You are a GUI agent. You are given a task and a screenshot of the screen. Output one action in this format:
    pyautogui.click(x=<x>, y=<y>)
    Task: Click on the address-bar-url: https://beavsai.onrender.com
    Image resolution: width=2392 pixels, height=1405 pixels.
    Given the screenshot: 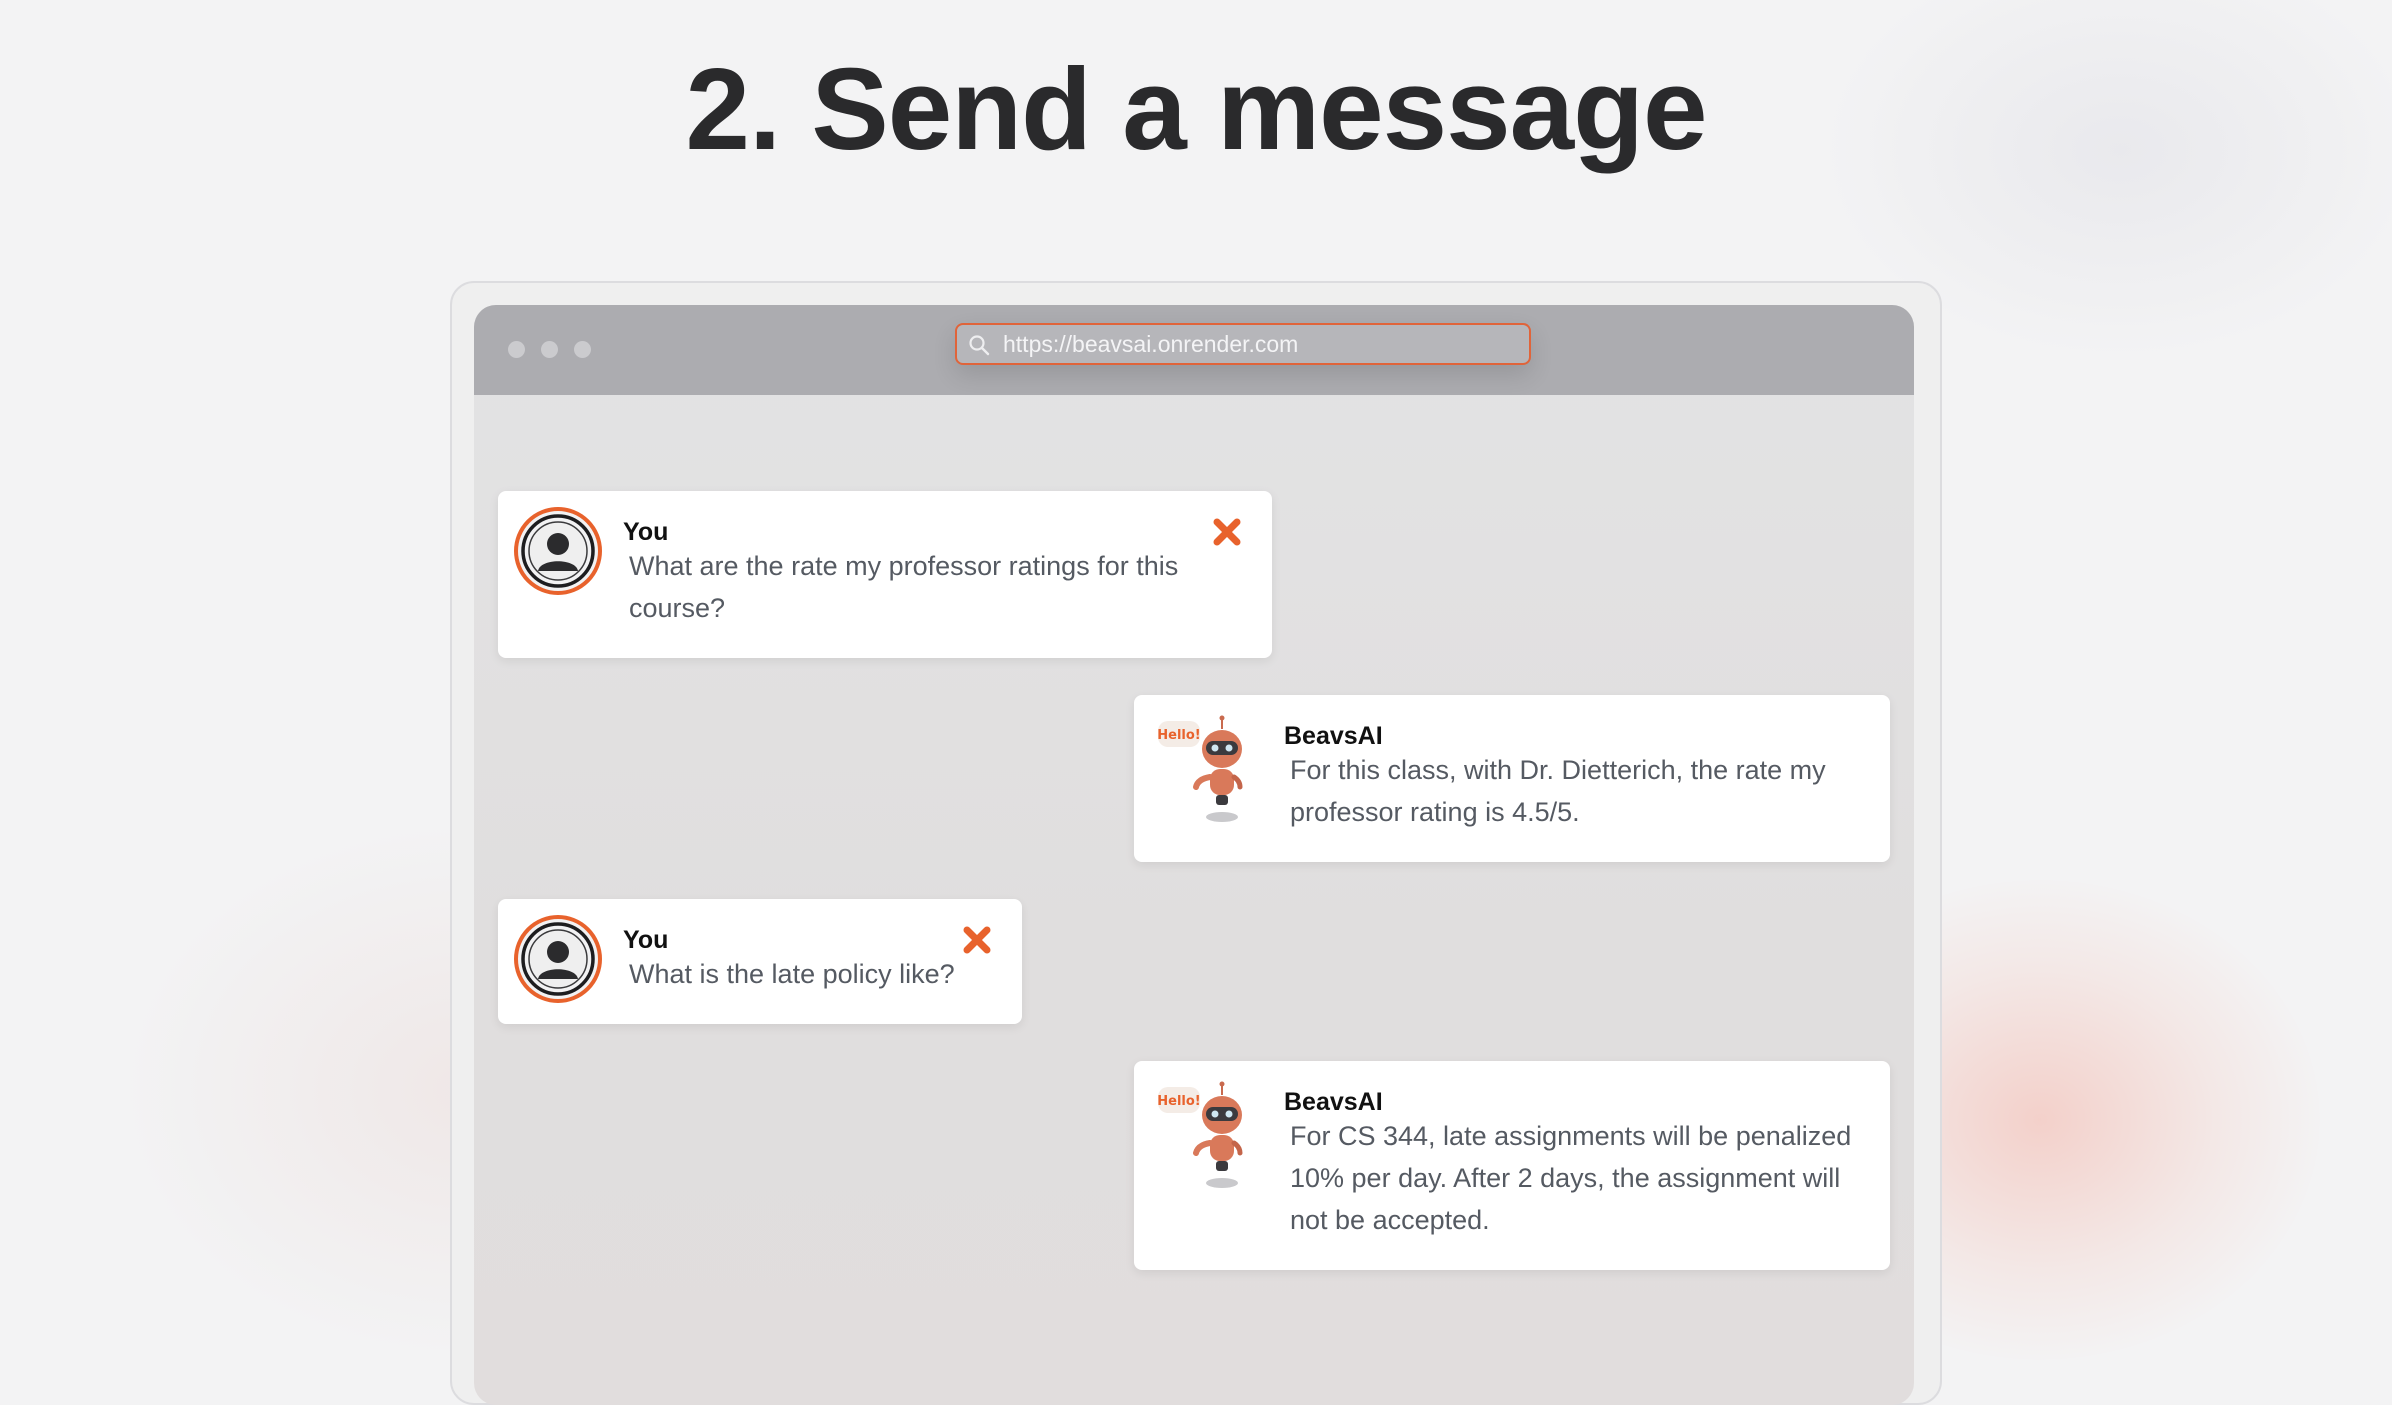 What is the action you would take?
    pyautogui.click(x=1151, y=344)
    